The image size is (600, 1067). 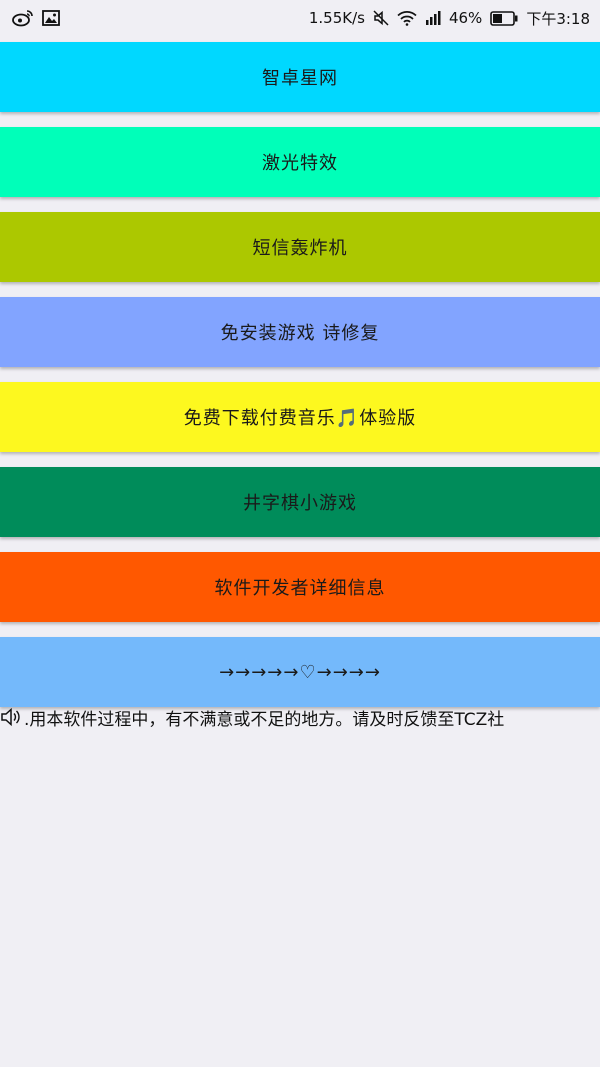 What do you see at coordinates (300, 18) in the screenshot?
I see `status-bar: 1.55K/s 46% 下午3:18` at bounding box center [300, 18].